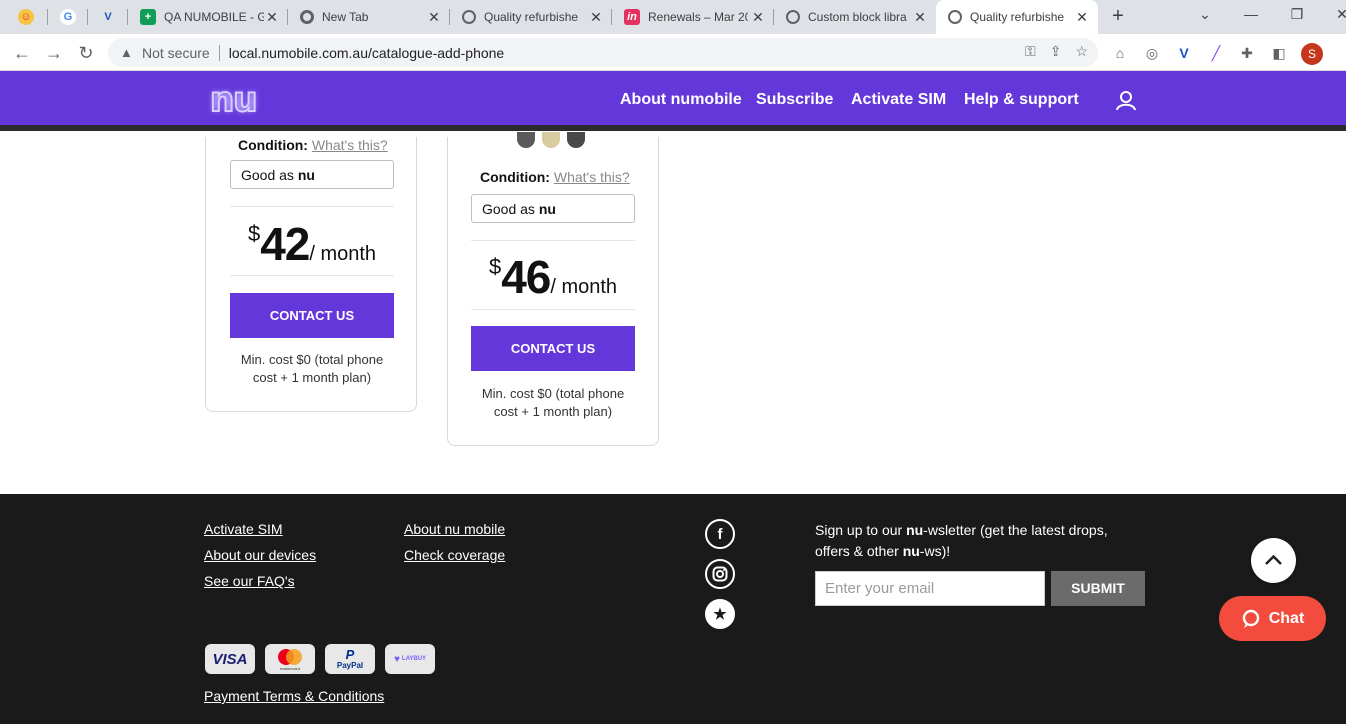 The image size is (1346, 724). Describe the element at coordinates (632, 17) in the screenshot. I see `invision-icon: in` at that location.